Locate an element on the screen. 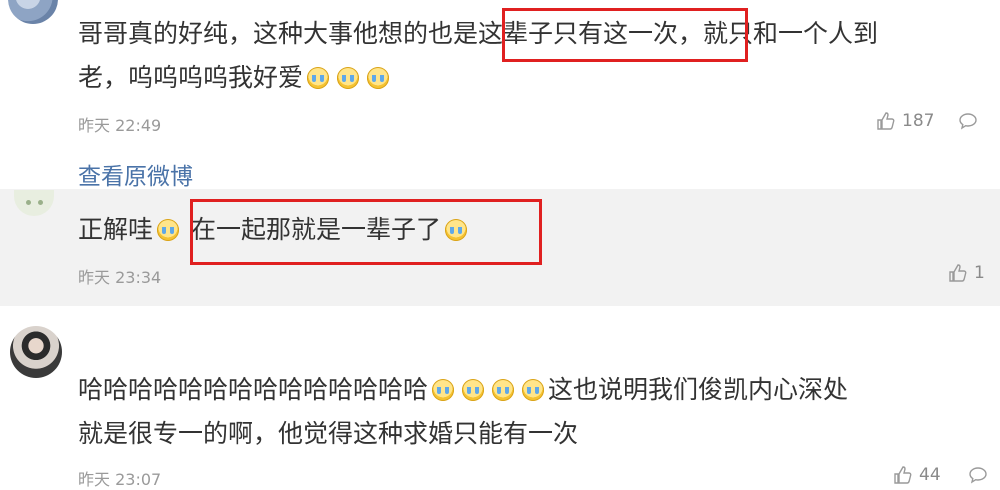 This screenshot has height=490, width=1000. comment-3-like-count: 44 is located at coordinates (930, 475).